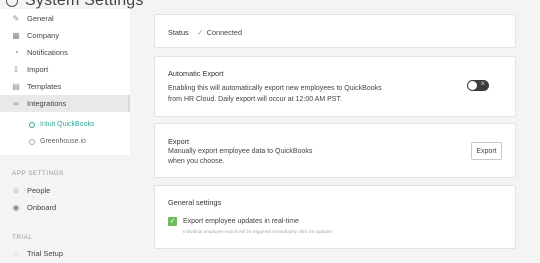 The image size is (540, 263). Describe the element at coordinates (22, 237) in the screenshot. I see `trial-heading: TRIAL` at that location.